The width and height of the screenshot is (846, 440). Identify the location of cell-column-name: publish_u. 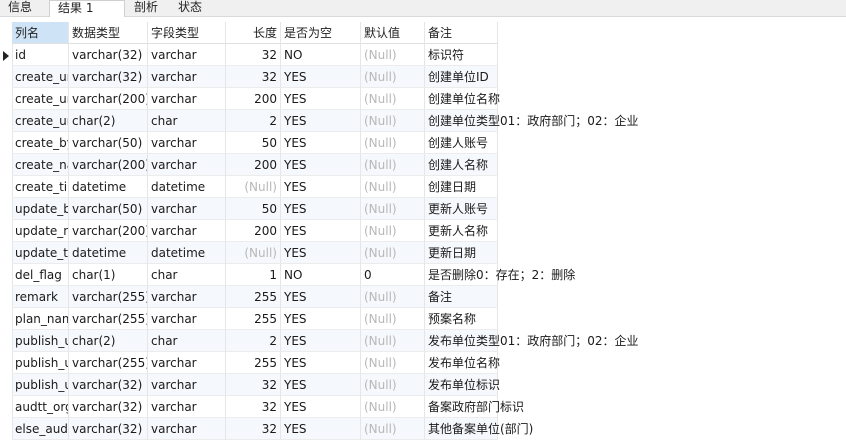
(40, 341).